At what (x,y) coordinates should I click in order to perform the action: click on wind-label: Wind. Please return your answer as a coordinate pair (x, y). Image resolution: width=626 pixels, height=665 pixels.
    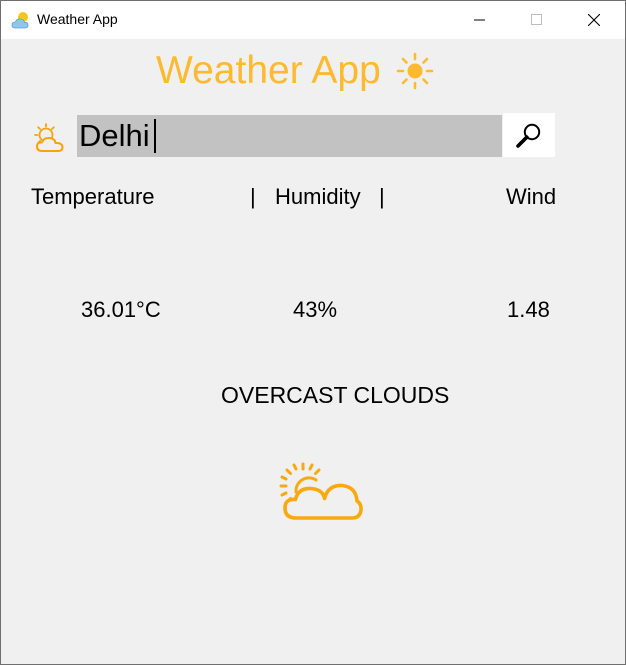
    Looking at the image, I should click on (531, 196).